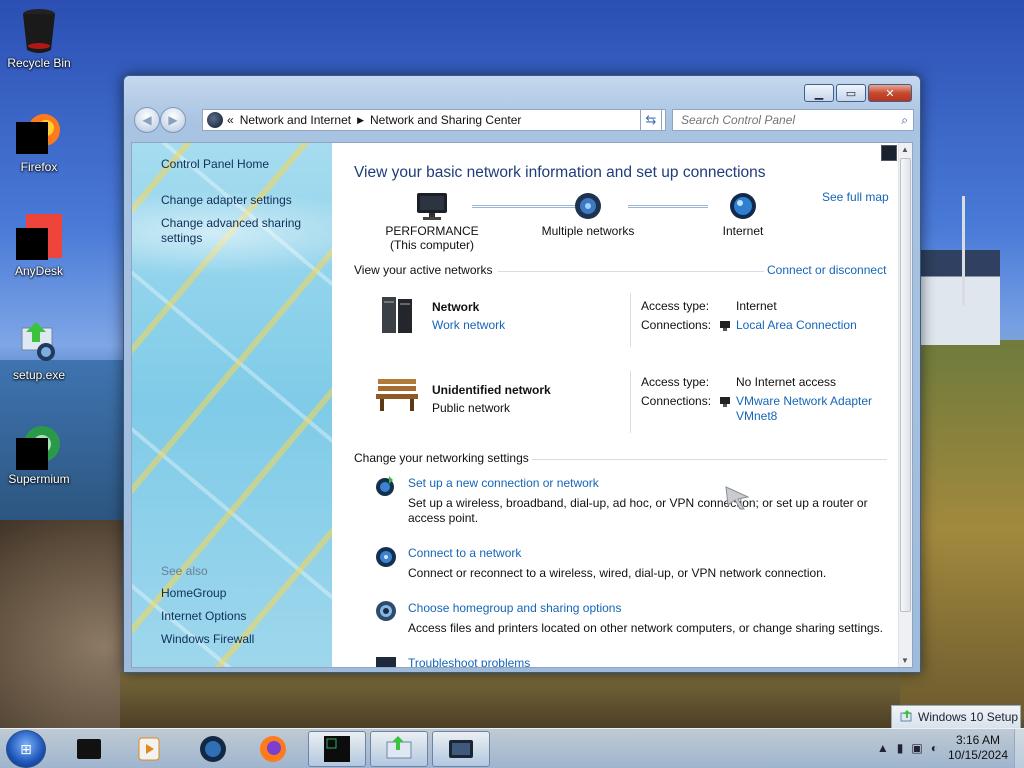  I want to click on search-input, so click(778, 120).